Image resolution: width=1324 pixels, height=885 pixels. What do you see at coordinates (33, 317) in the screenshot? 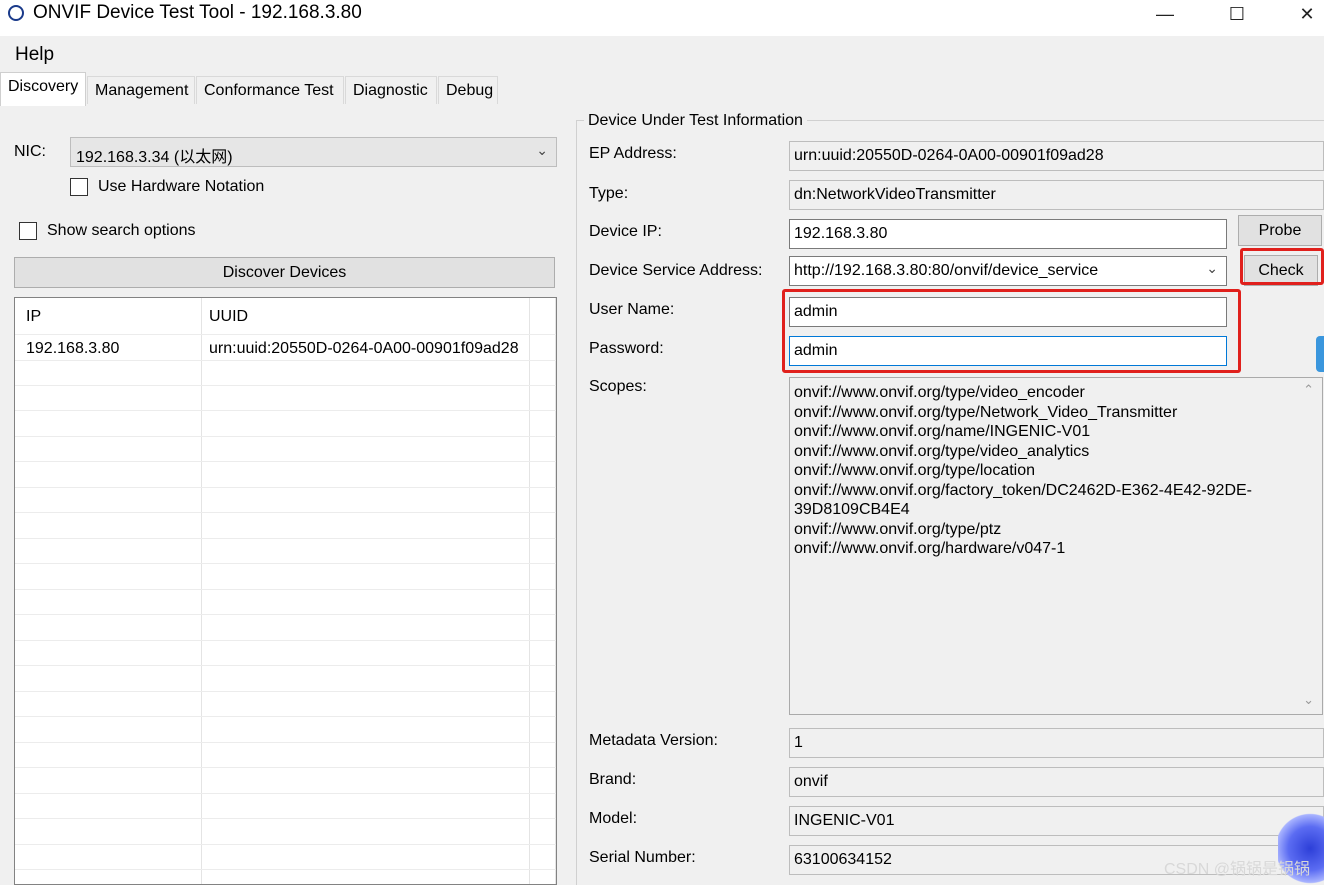
I see `column-header-ip: IP` at bounding box center [33, 317].